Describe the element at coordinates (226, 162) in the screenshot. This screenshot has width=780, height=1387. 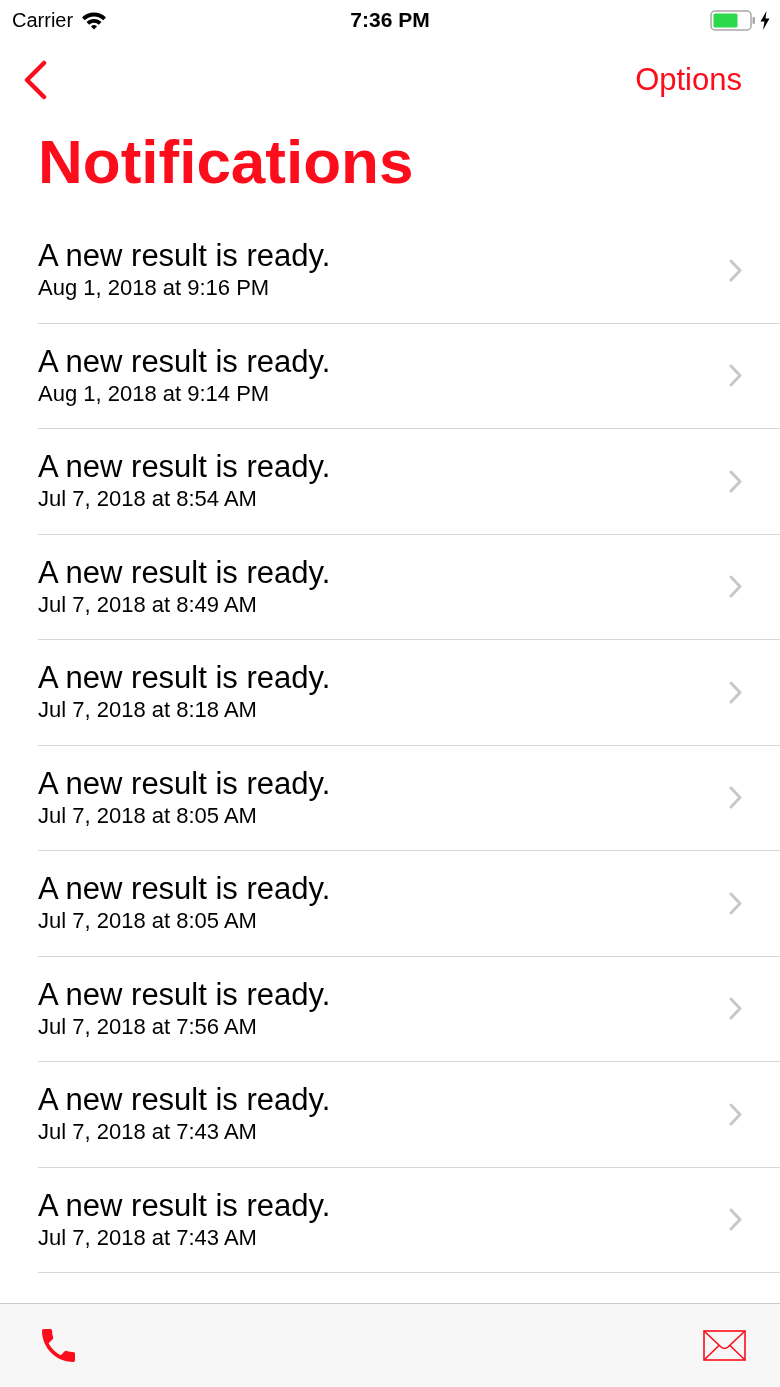
I see `page-title: Notifications` at that location.